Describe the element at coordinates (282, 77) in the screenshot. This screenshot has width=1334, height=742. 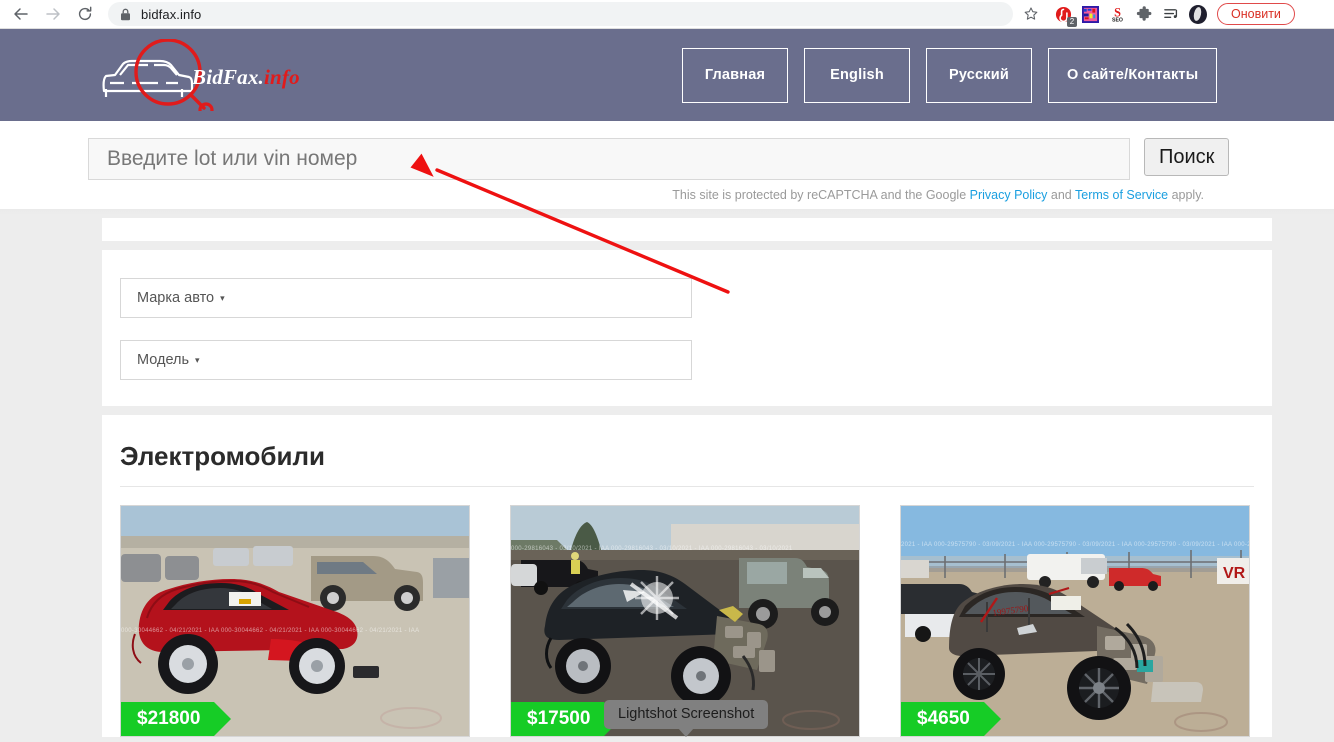
I see `logo-text-red: info` at that location.